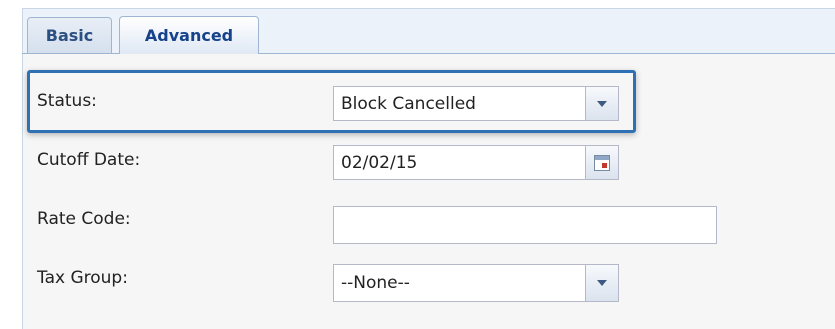 Image resolution: width=835 pixels, height=329 pixels. Describe the element at coordinates (84, 219) in the screenshot. I see `rate-code-label: Rate Code:` at that location.